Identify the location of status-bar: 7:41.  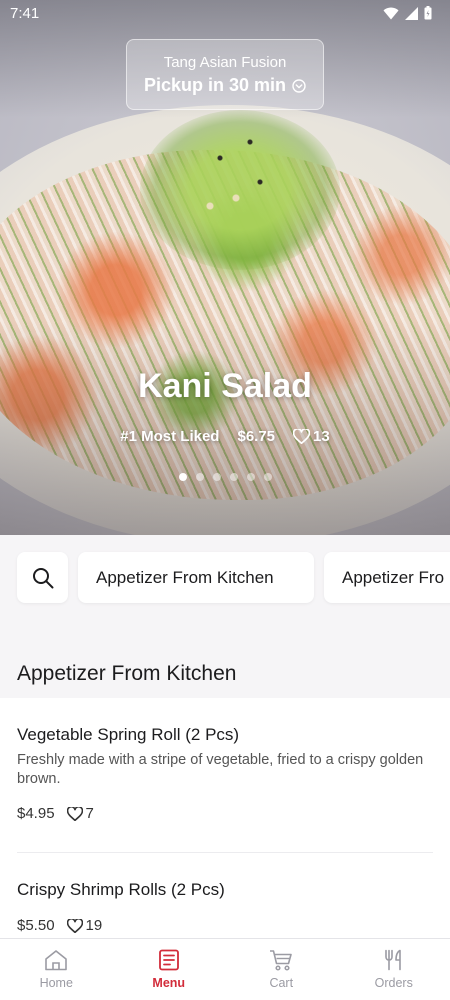
(225, 14).